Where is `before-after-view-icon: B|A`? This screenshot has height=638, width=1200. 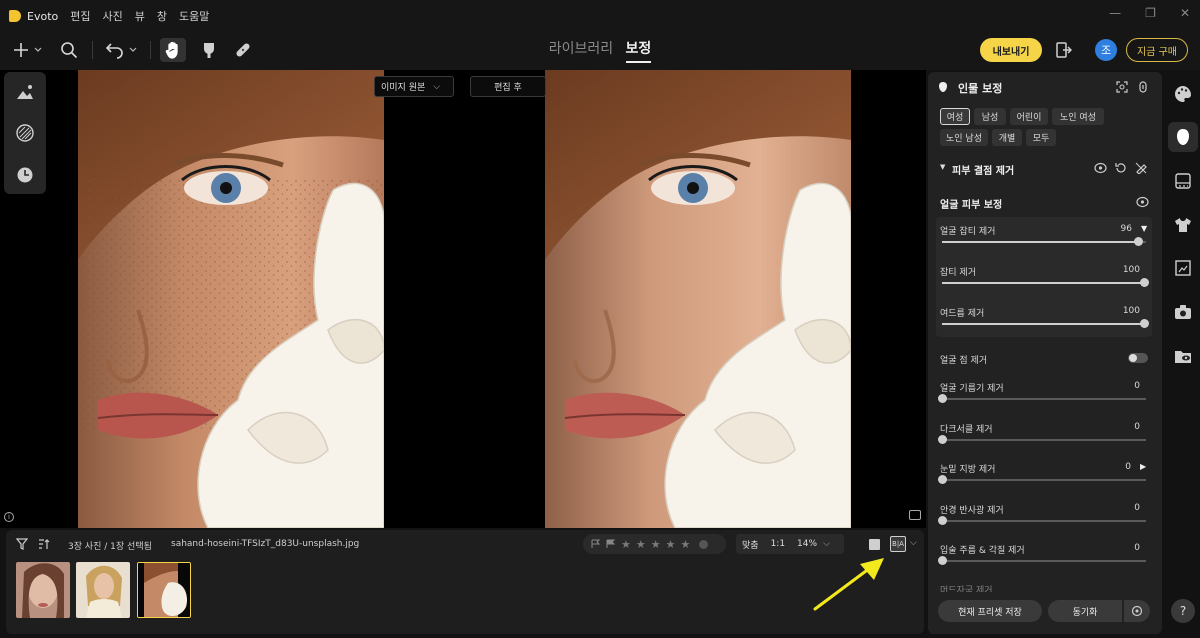 before-after-view-icon: B|A is located at coordinates (898, 544).